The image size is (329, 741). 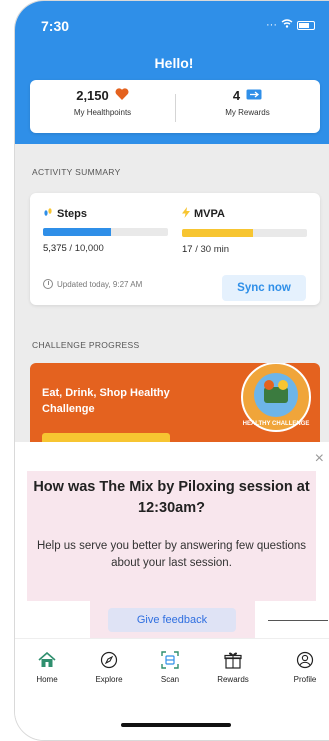 What do you see at coordinates (212, 249) in the screenshot?
I see `mvpa-goal: / 30 min` at bounding box center [212, 249].